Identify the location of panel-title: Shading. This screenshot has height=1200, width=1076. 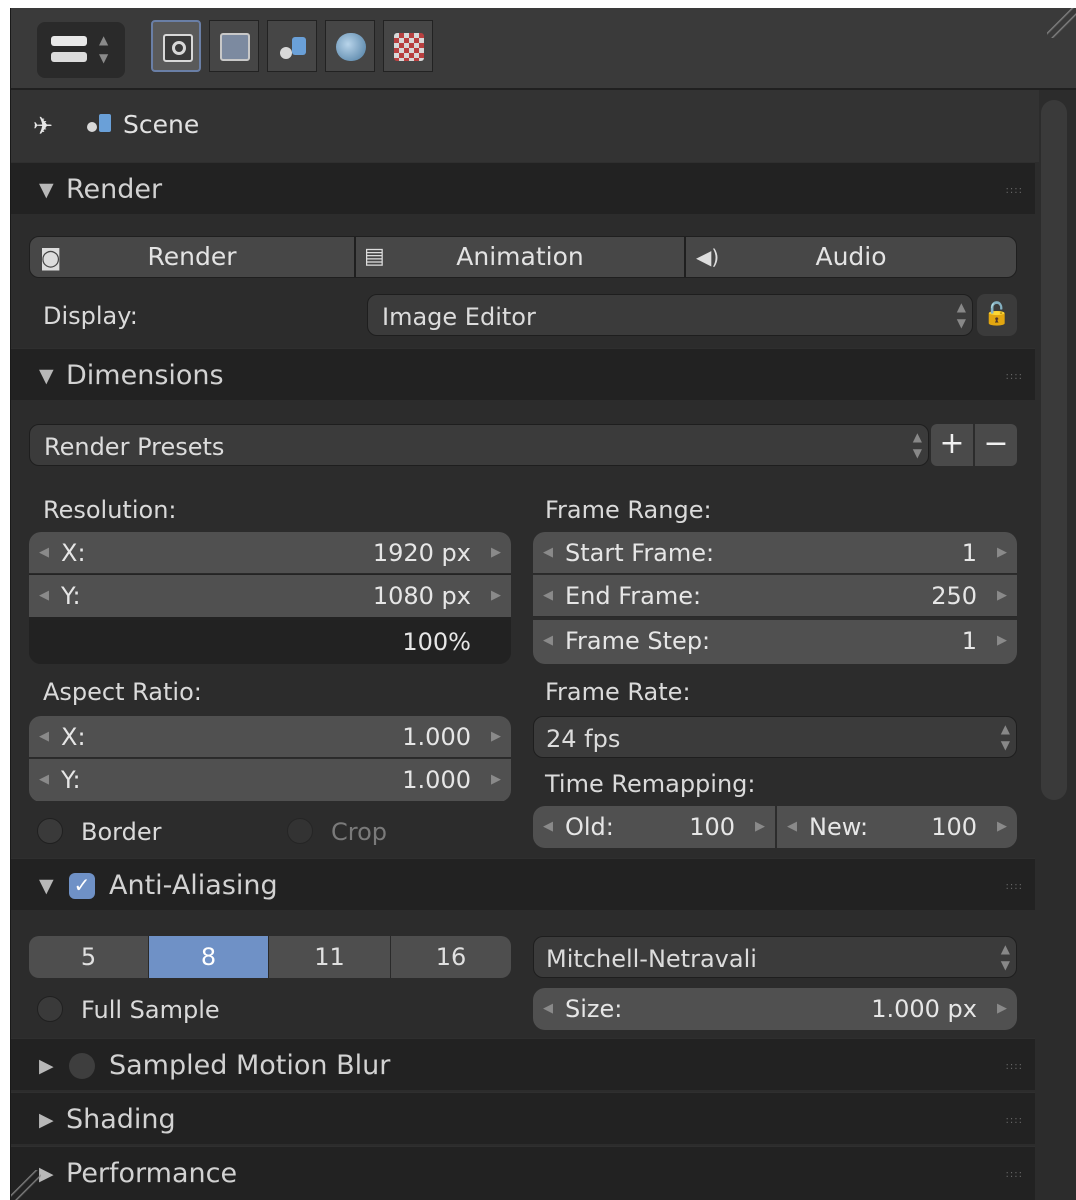
(121, 1119).